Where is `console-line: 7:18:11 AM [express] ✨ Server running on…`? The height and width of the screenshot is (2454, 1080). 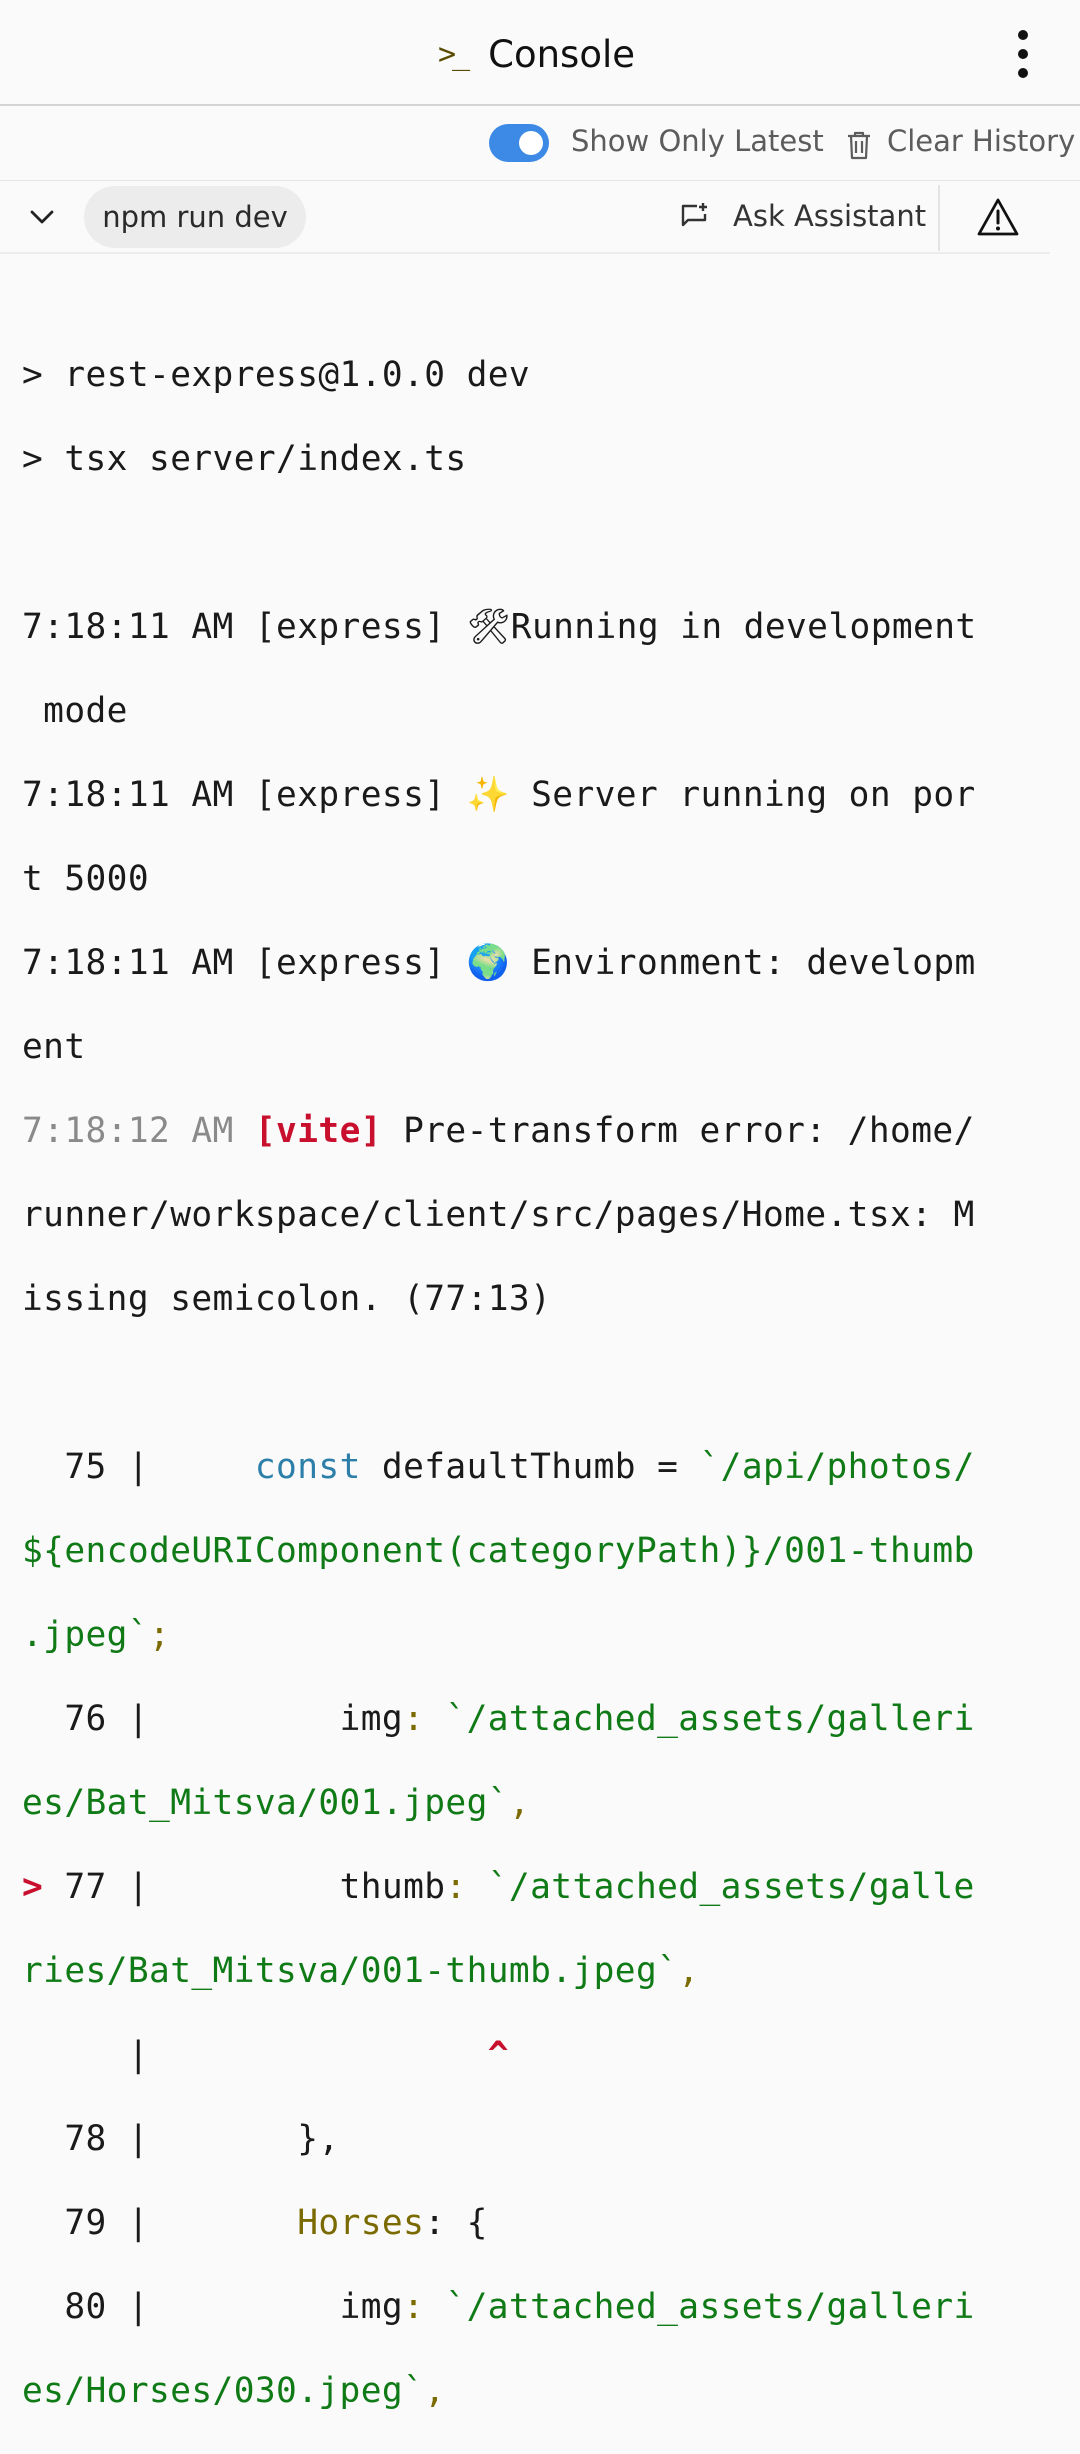 console-line: 7:18:11 AM [express] ✨ Server running on… is located at coordinates (522, 795).